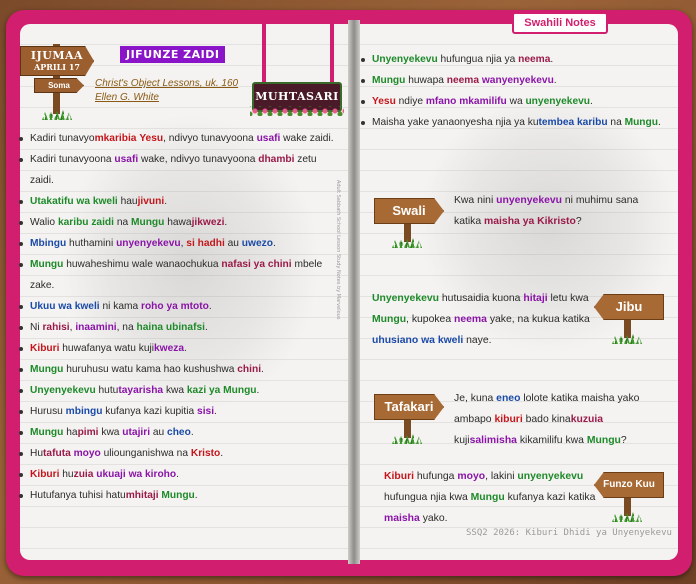 This screenshot has height=584, width=696. What do you see at coordinates (122, 222) in the screenshot?
I see `text-run: na` at bounding box center [122, 222].